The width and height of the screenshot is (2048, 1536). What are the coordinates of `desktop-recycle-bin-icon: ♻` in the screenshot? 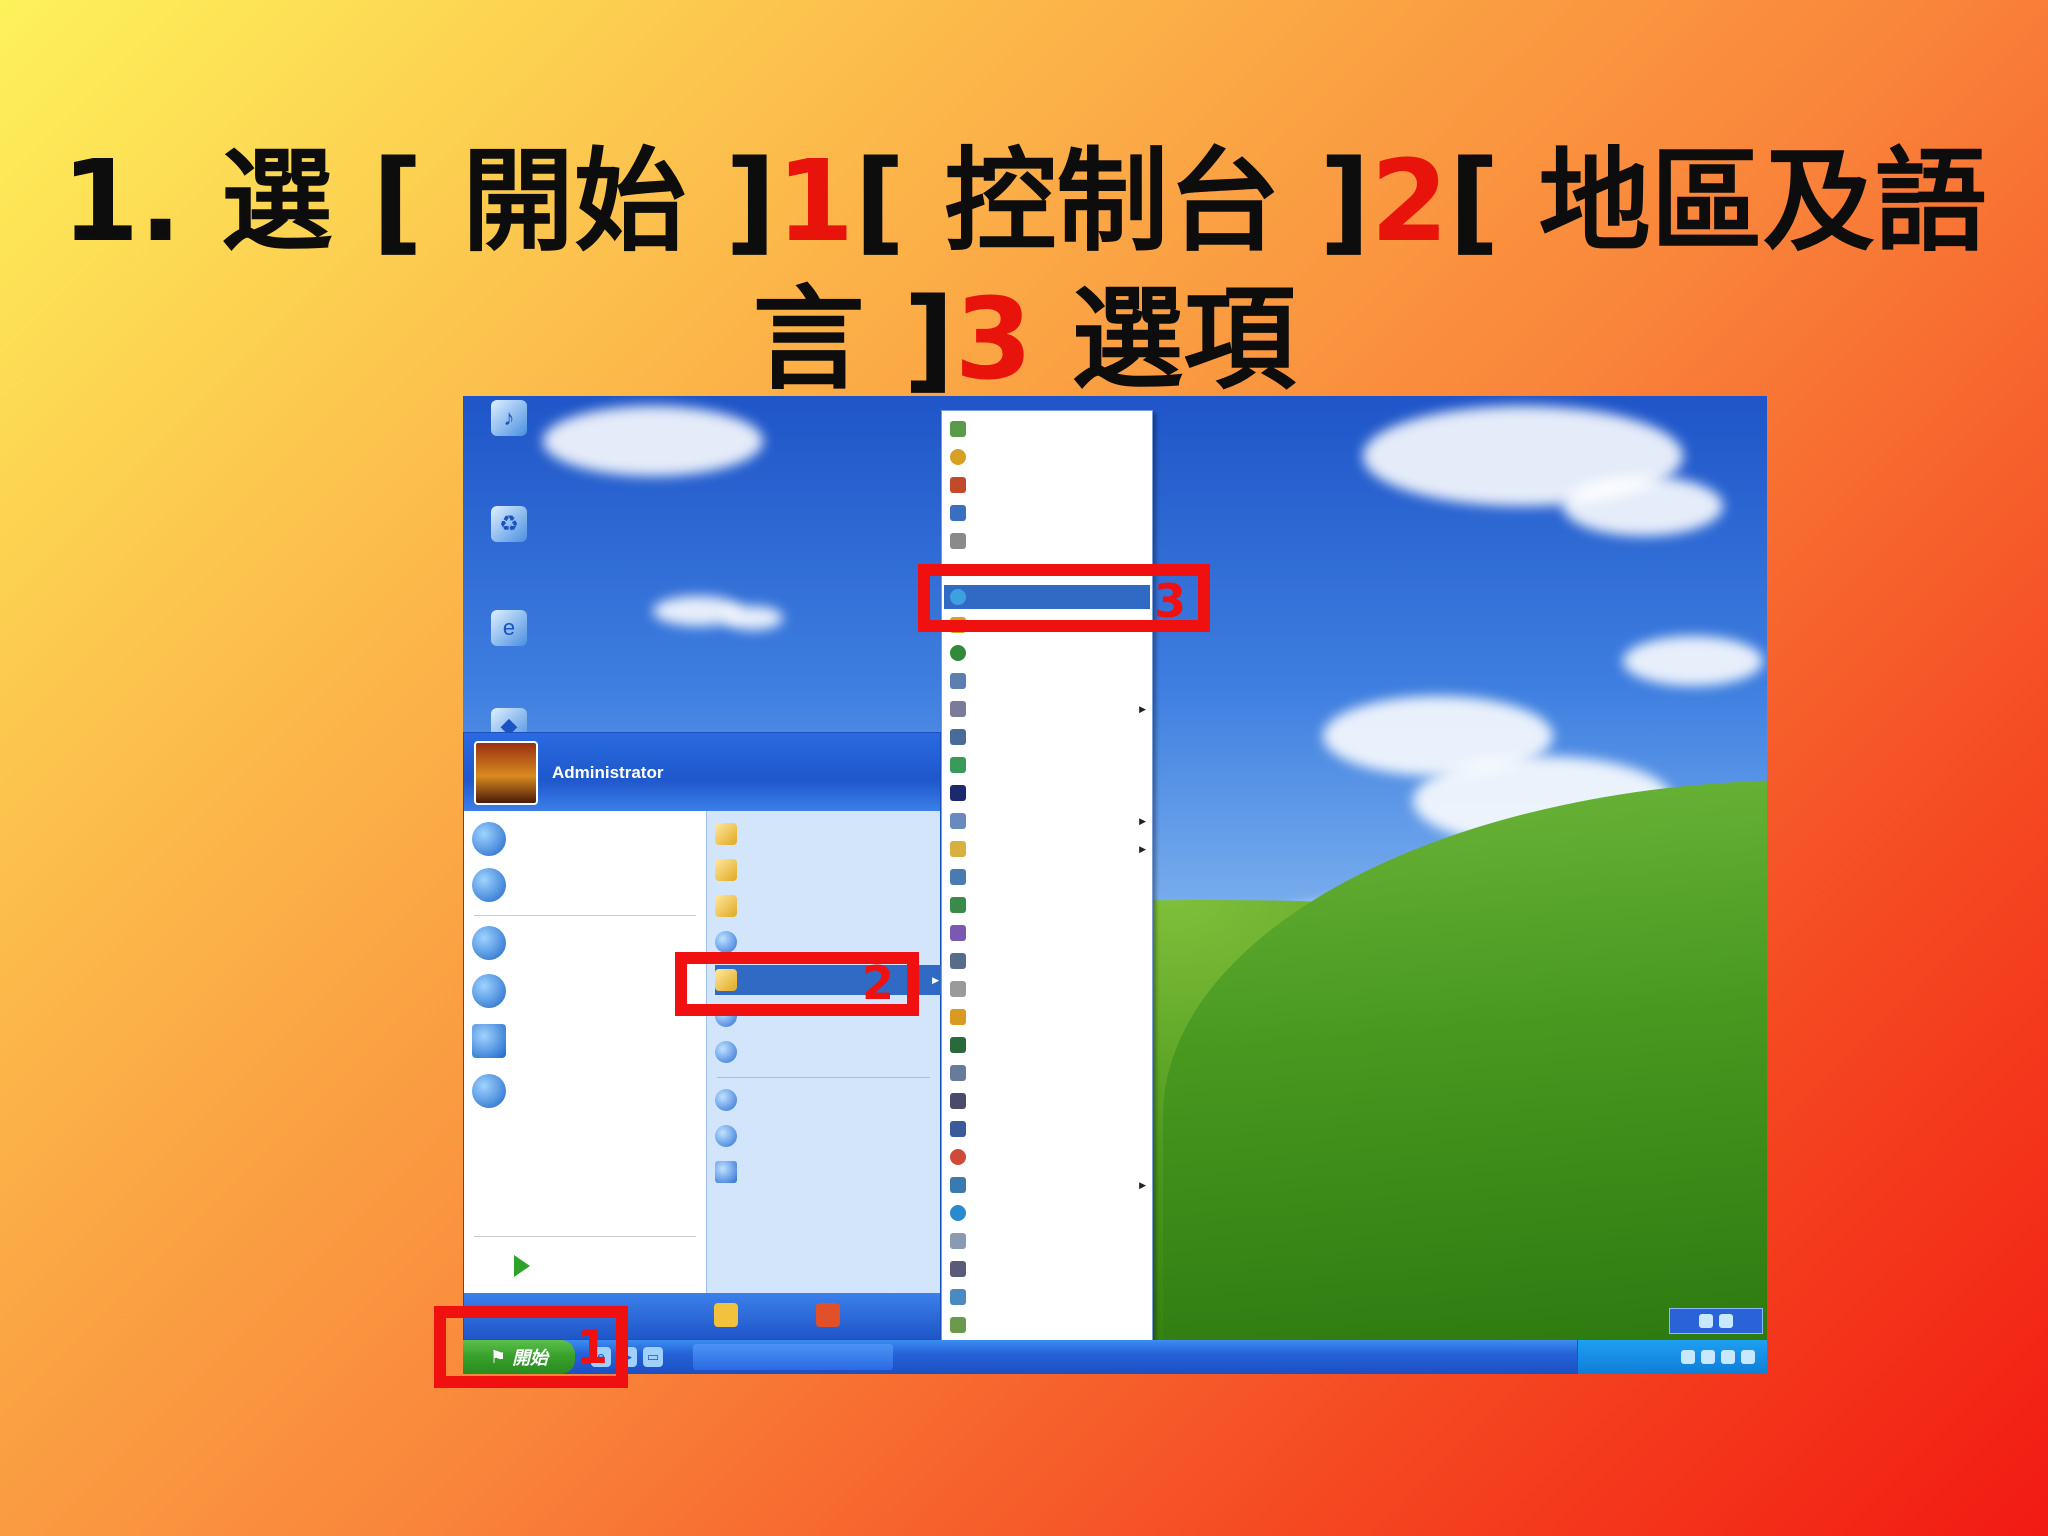 It's located at (509, 526).